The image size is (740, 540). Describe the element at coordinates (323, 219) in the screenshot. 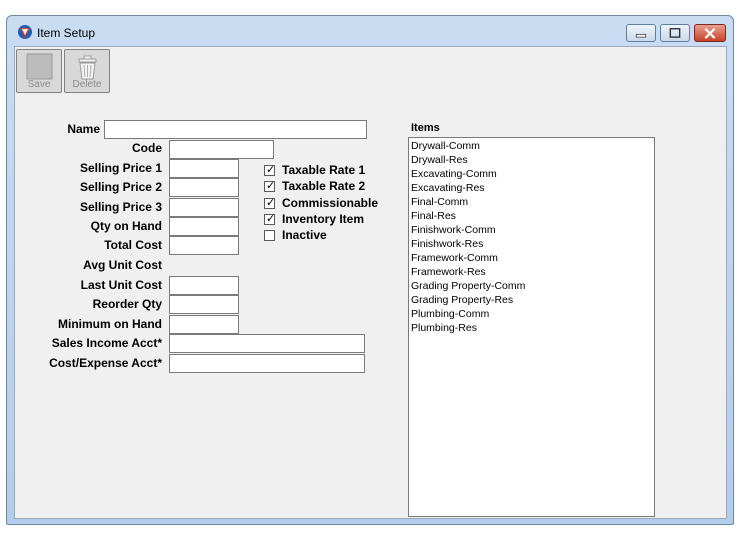

I see `checkbox-label: Inventory Item` at that location.